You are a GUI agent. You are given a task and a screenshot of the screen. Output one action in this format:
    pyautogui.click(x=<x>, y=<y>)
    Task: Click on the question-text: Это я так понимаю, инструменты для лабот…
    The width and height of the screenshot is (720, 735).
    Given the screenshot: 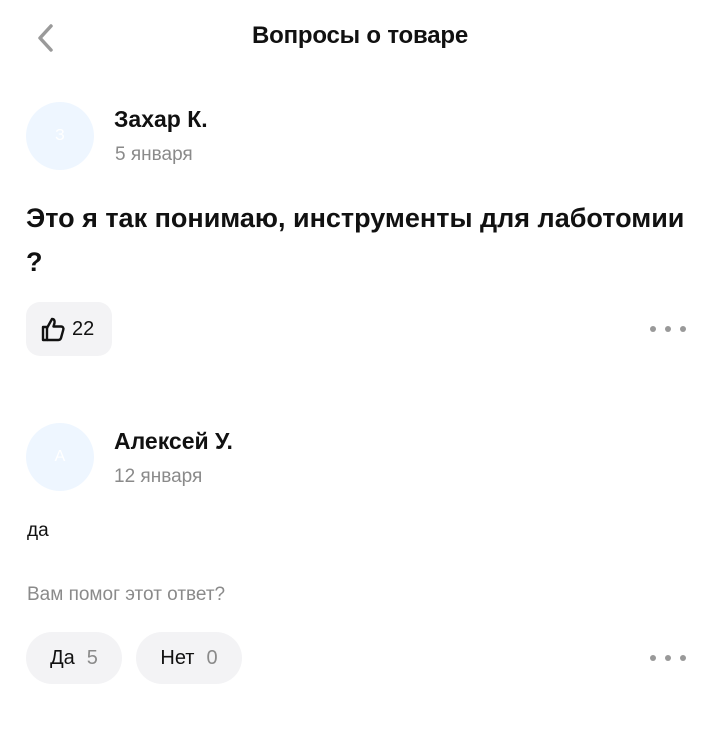 What is the action you would take?
    pyautogui.click(x=355, y=240)
    